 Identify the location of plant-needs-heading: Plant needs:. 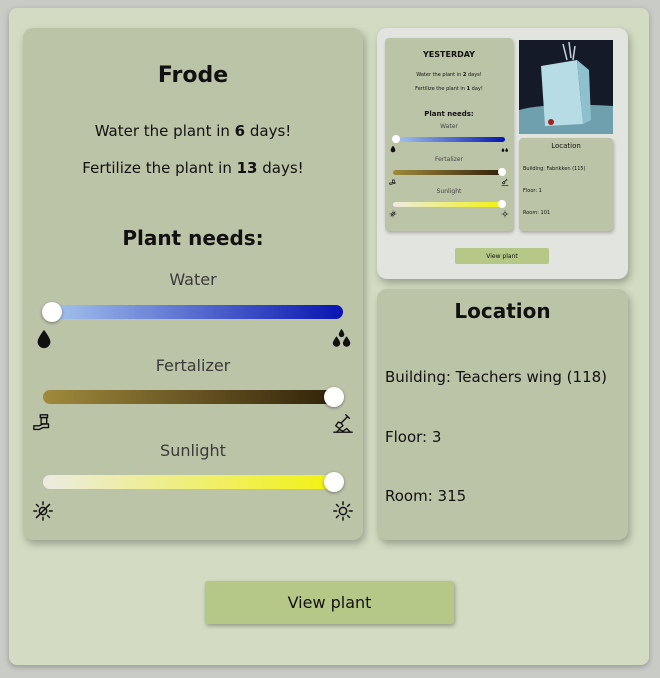
(193, 238).